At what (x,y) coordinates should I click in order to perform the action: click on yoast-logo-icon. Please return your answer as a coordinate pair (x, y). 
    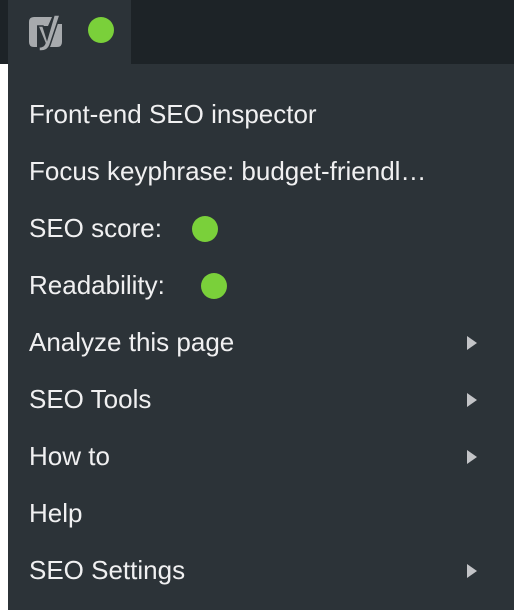
    Looking at the image, I should click on (45, 33).